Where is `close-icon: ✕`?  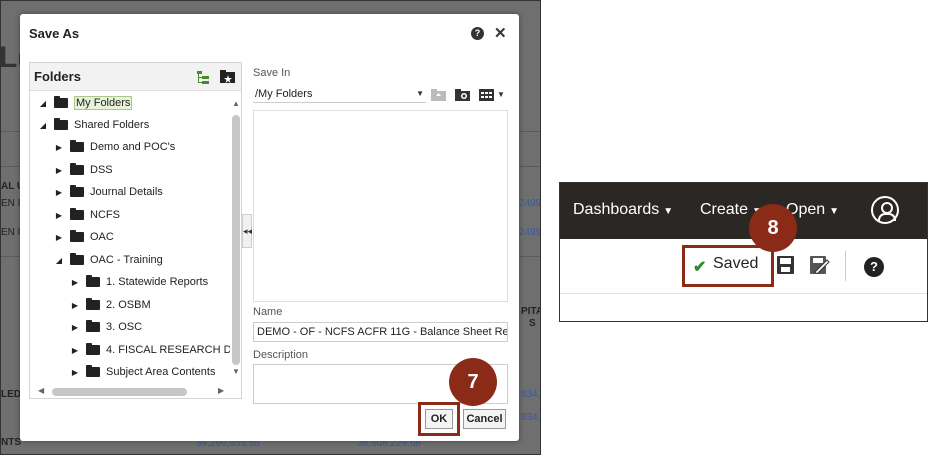 close-icon: ✕ is located at coordinates (500, 33).